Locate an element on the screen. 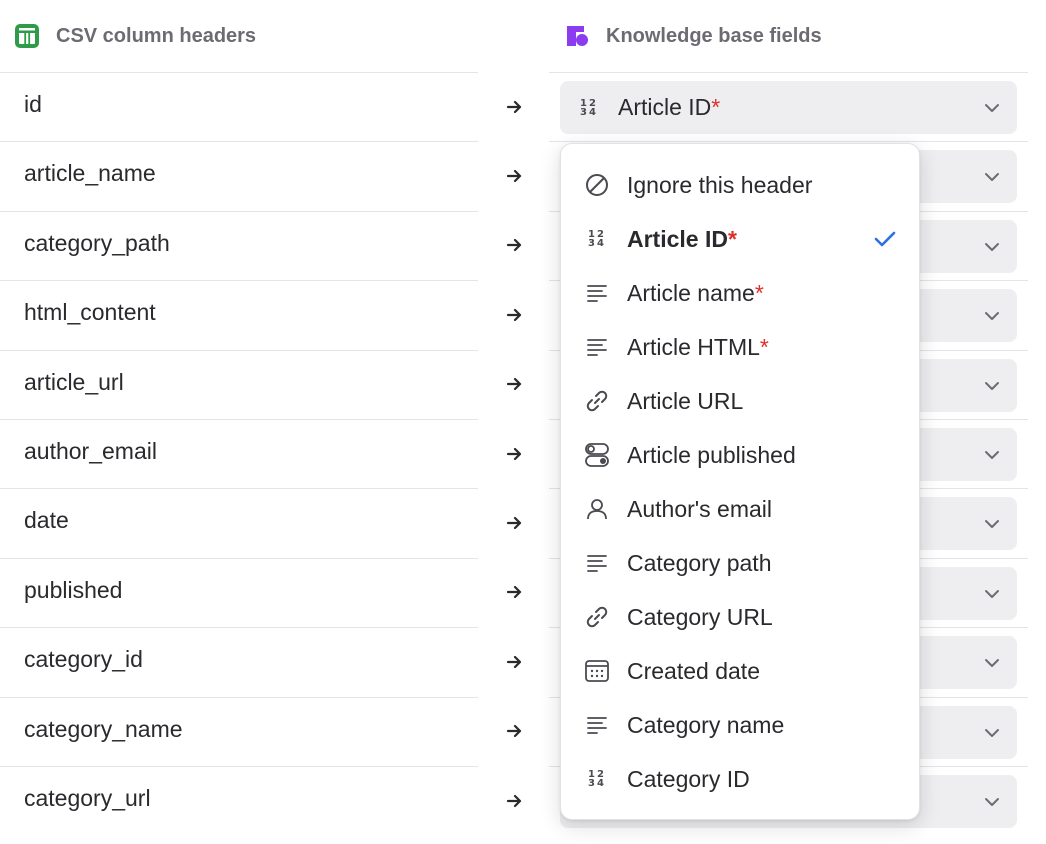 This screenshot has height=844, width=1046. spreadsheet-icon is located at coordinates (27, 36).